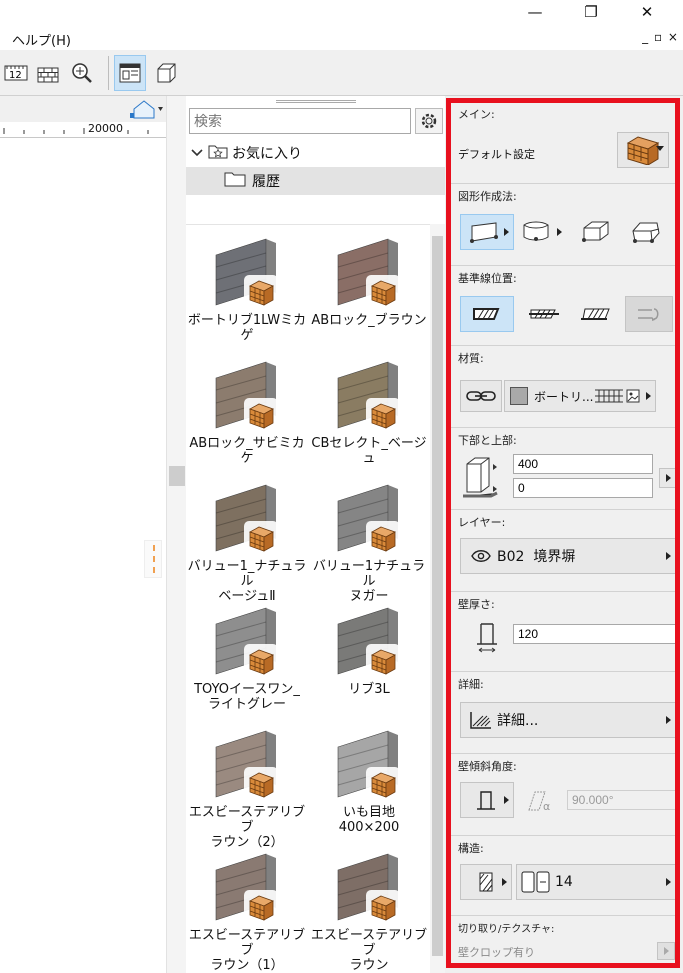 Image resolution: width=683 pixels, height=973 pixels. I want to click on library-item: エスビーステアリブブ ラウン（2）, so click(247, 788).